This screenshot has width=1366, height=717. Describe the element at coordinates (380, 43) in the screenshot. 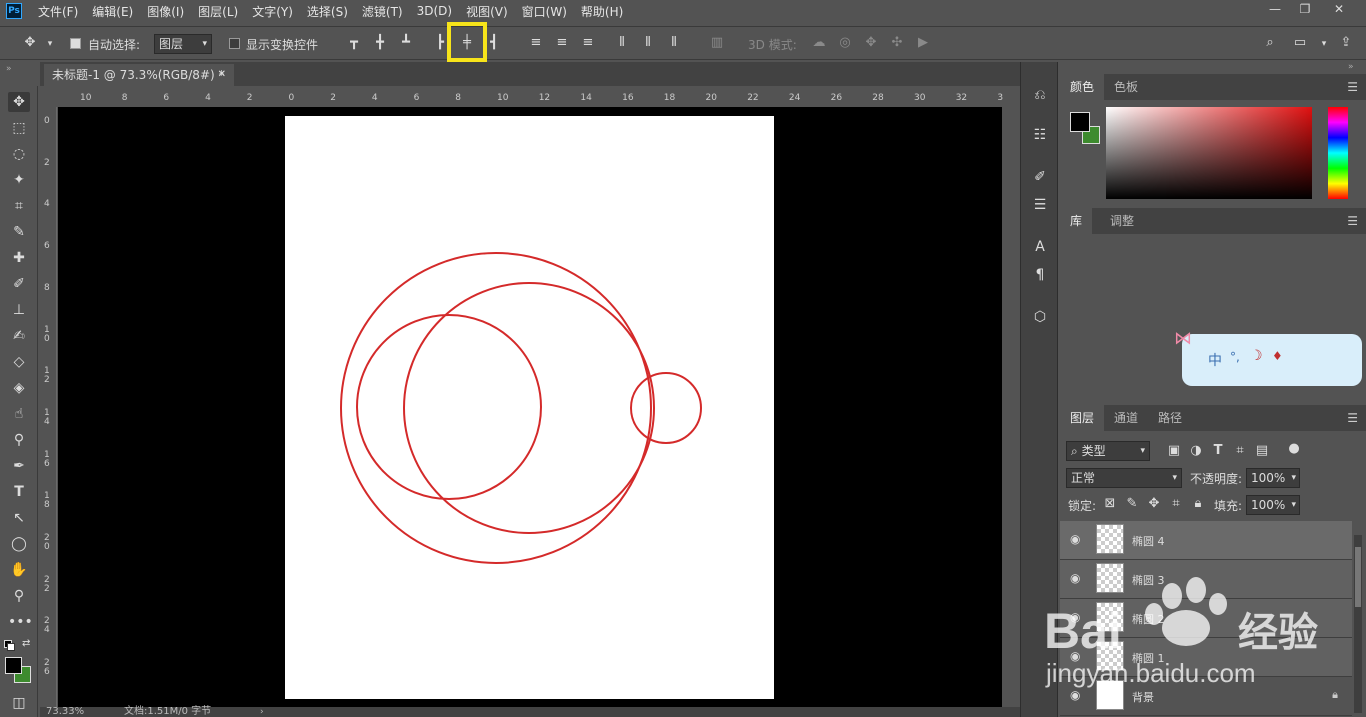

I see `align-vcenter-icon: ╋` at that location.